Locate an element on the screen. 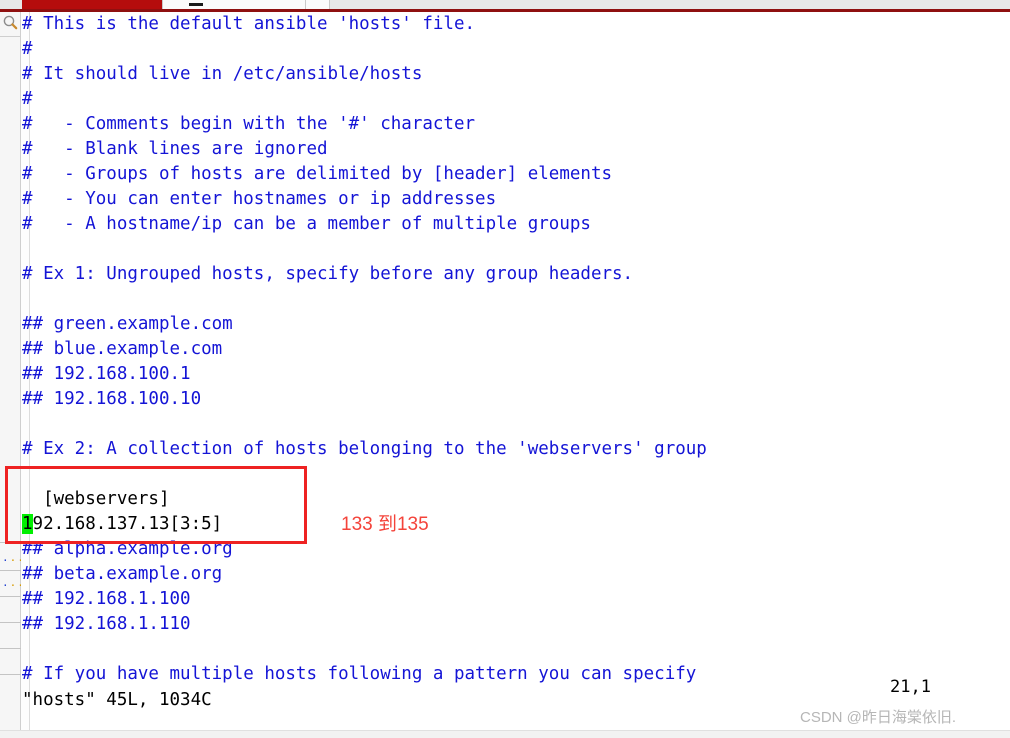 This screenshot has width=1010, height=738. left-rail: ··· ··· is located at coordinates (12, 375).